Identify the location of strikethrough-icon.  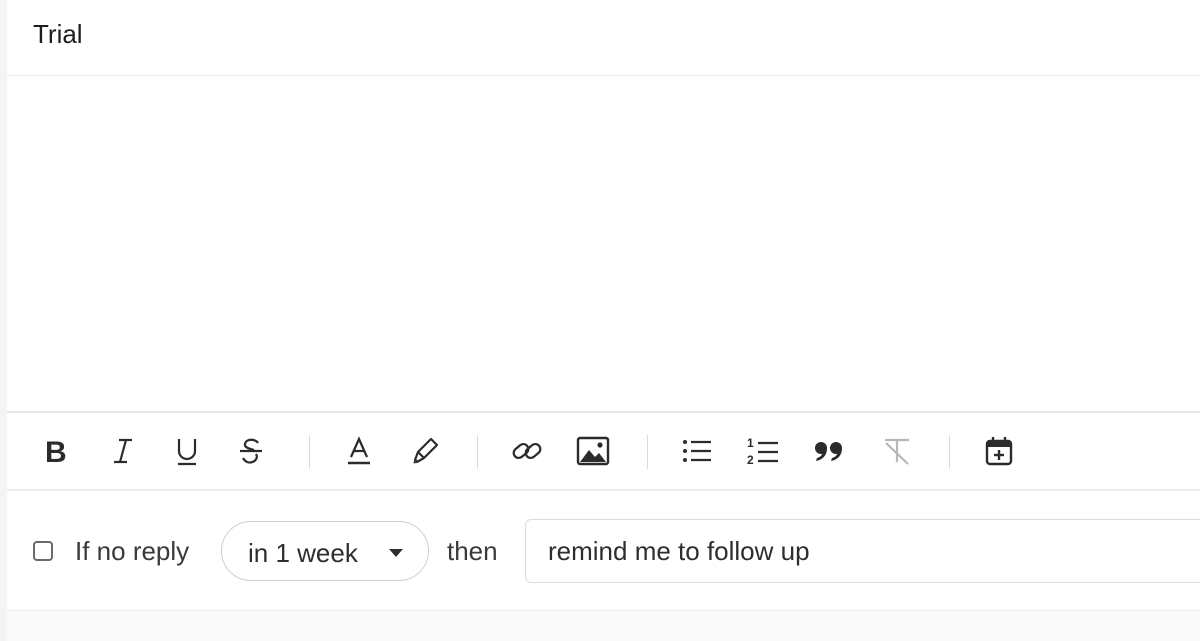
(251, 451).